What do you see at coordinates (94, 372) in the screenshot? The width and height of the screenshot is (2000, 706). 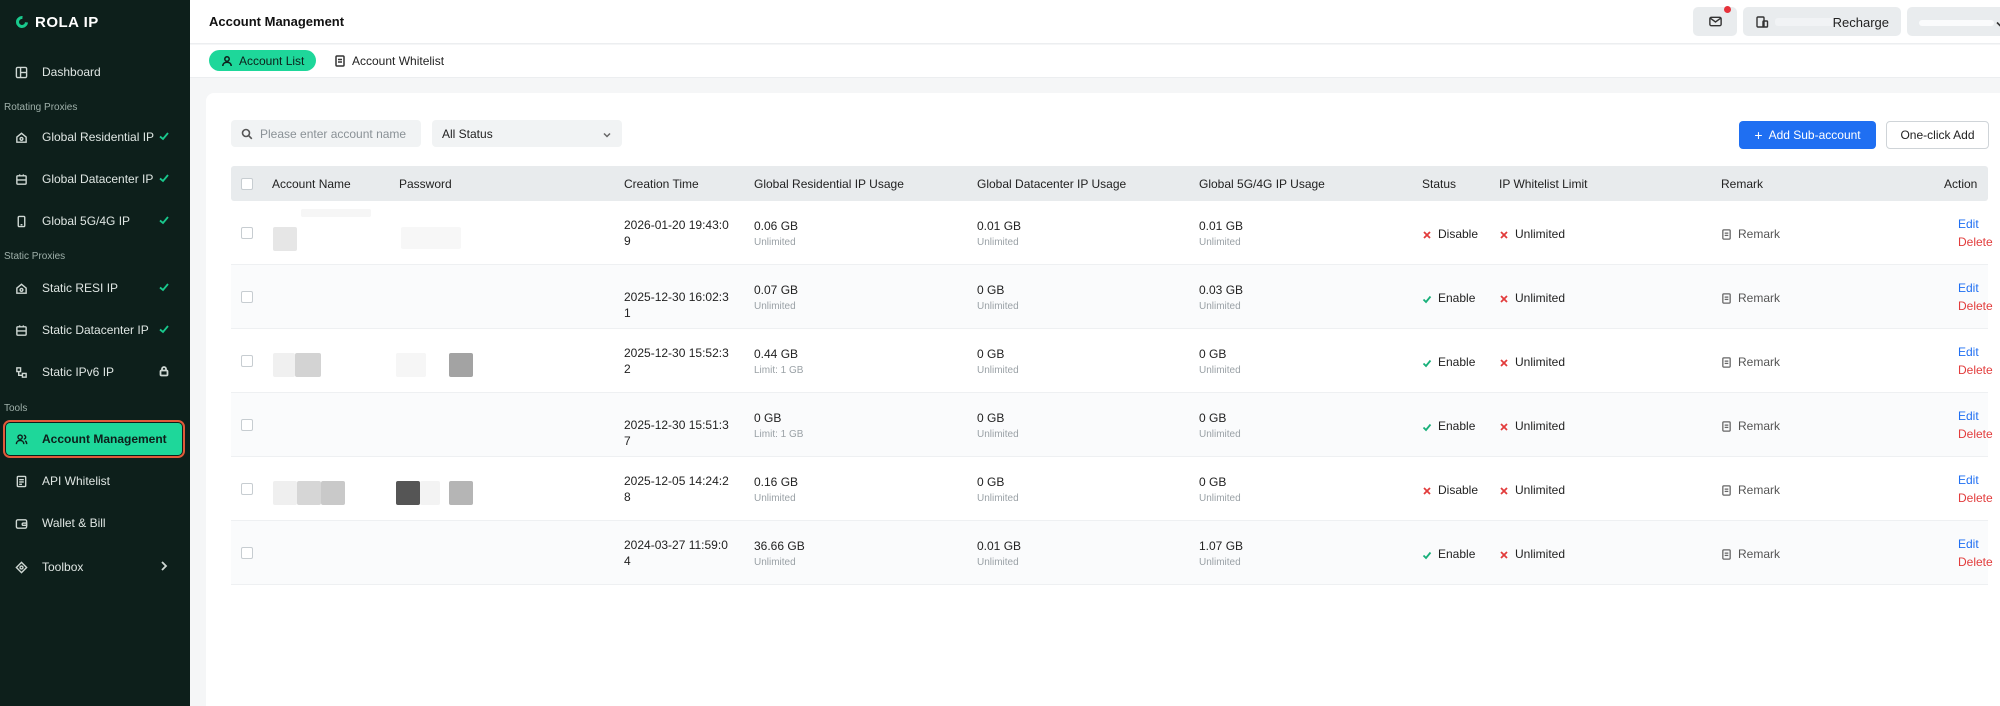 I see `sidebar-item-static-ipv6: Static IPv6 IP` at bounding box center [94, 372].